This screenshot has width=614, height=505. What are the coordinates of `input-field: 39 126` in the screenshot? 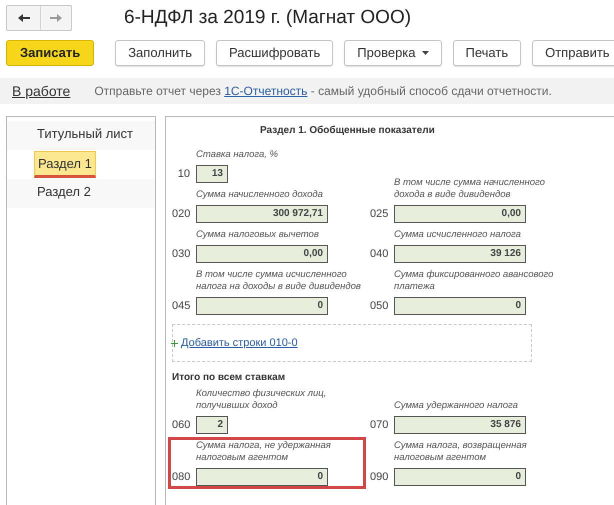 It's located at (460, 254).